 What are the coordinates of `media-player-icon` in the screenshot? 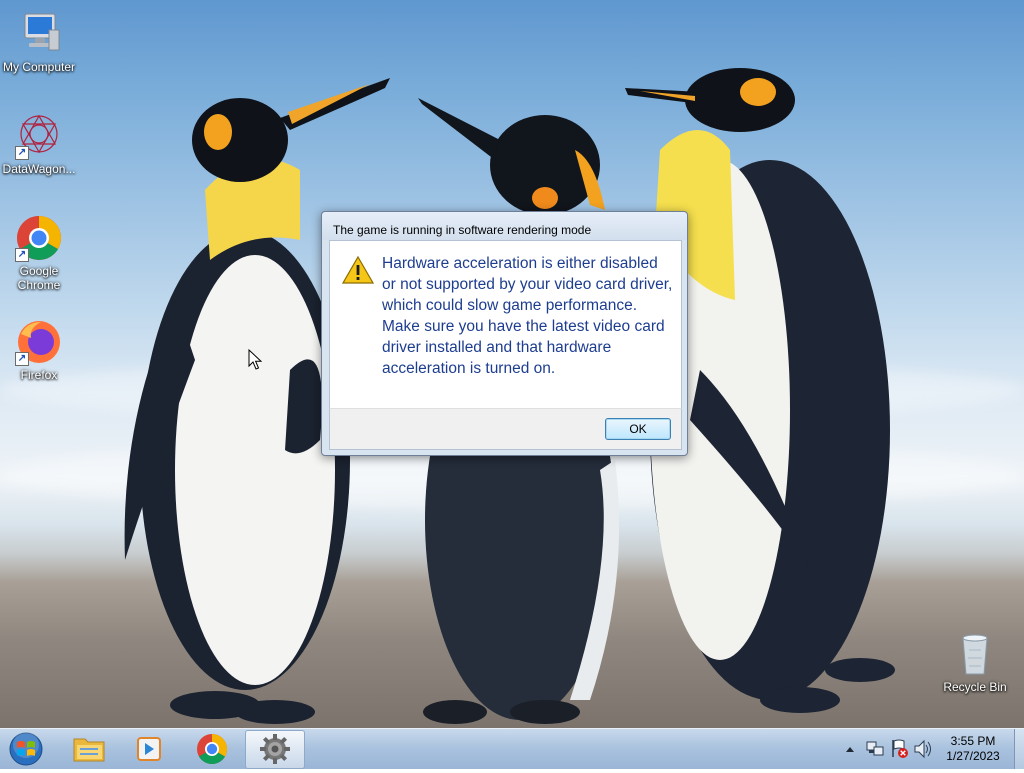 It's located at (149, 749).